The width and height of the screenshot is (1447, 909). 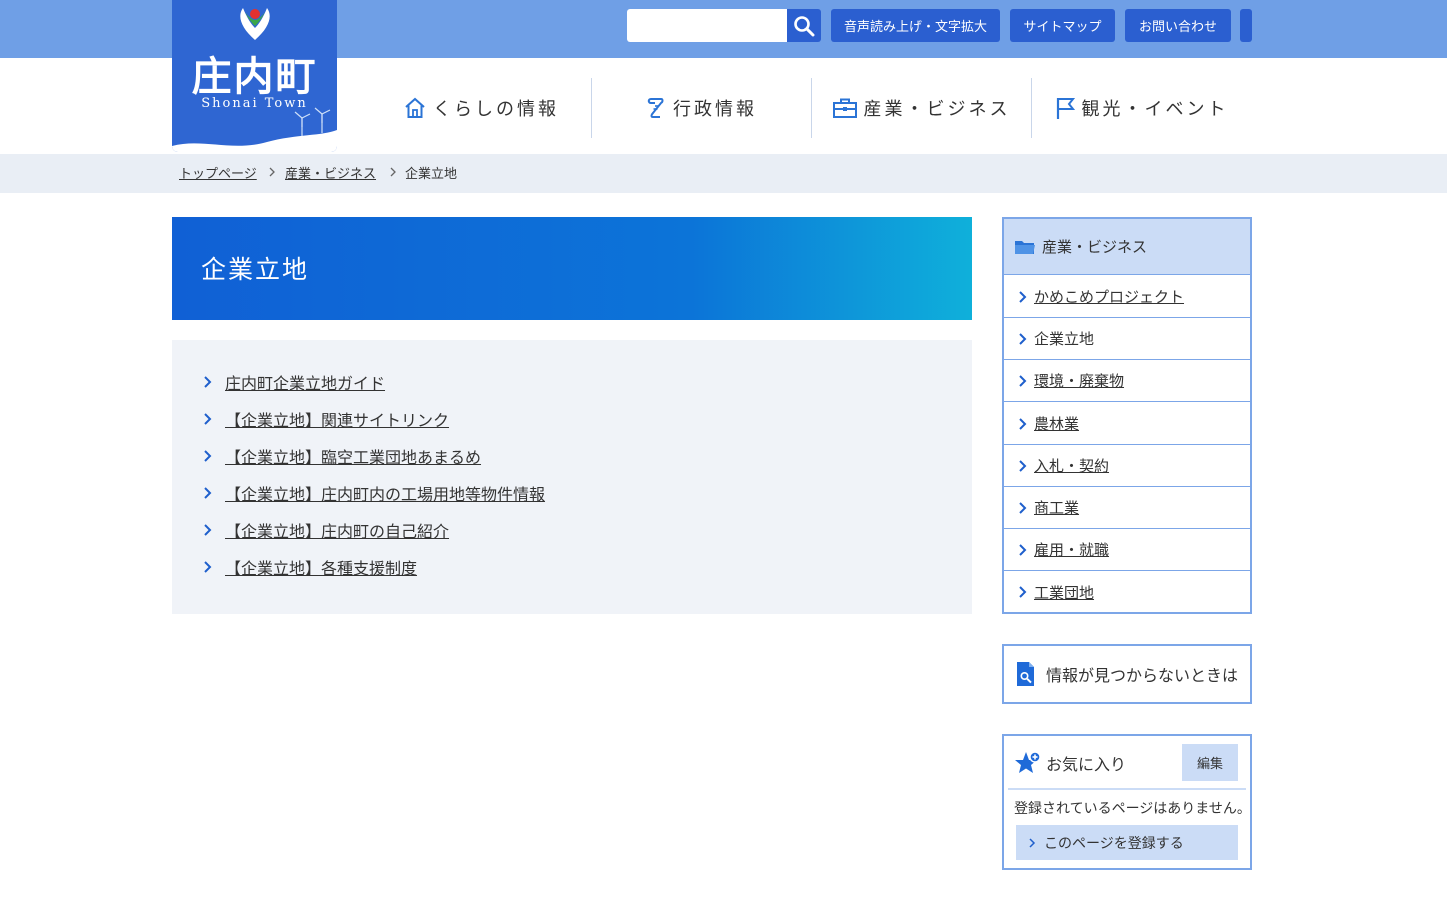 What do you see at coordinates (1127, 592) in the screenshot?
I see `sidebar-item-industrial-park: 工業団地` at bounding box center [1127, 592].